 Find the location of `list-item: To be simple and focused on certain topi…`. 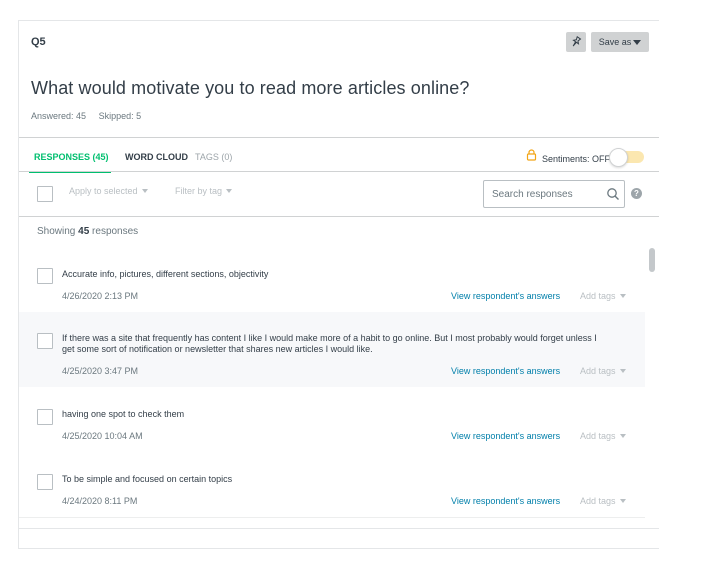

list-item: To be simple and focused on certain topi… is located at coordinates (332, 485).